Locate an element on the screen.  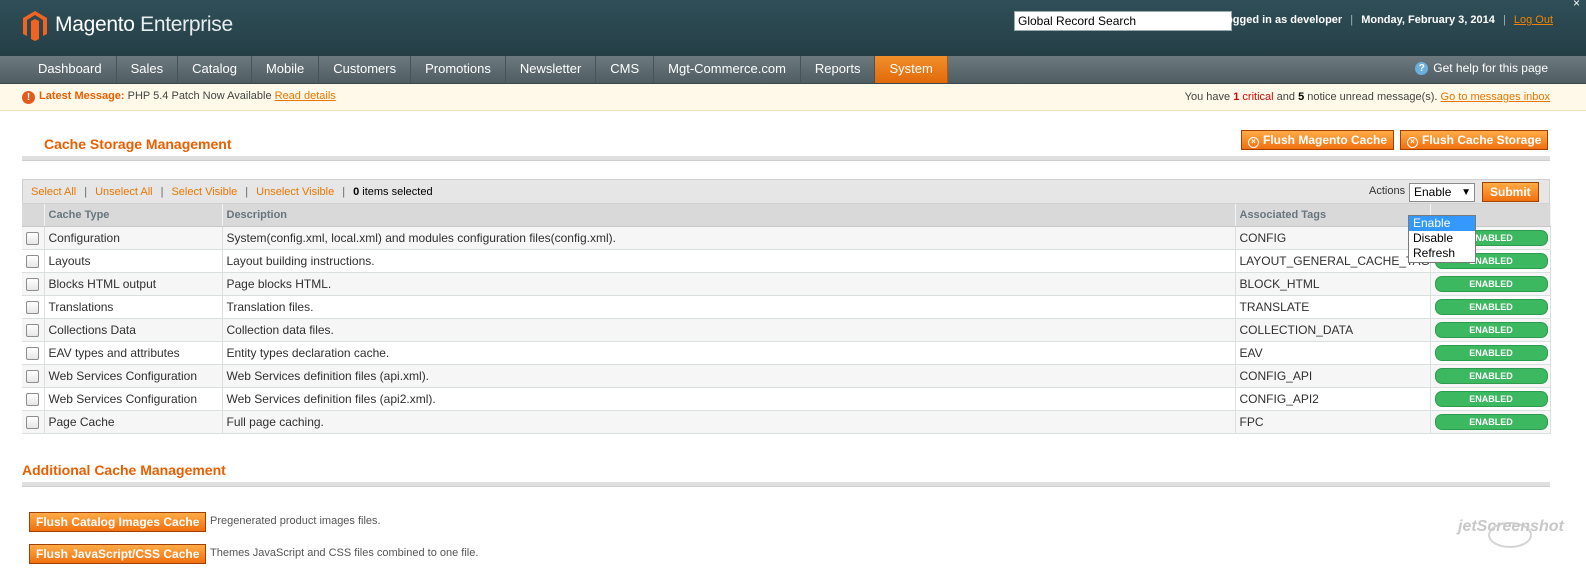
flush-js-css-button: Flush JavaScript/CSS Cache is located at coordinates (118, 554).